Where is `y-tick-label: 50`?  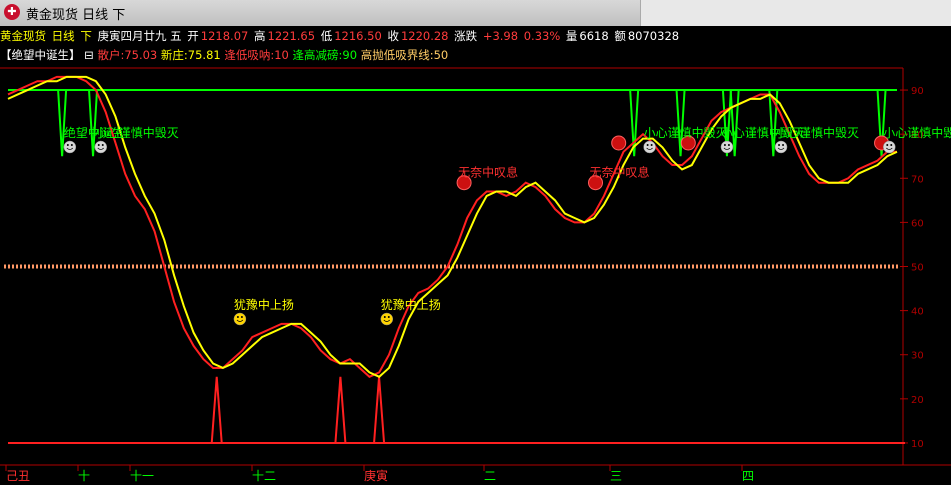 y-tick-label: 50 is located at coordinates (917, 268).